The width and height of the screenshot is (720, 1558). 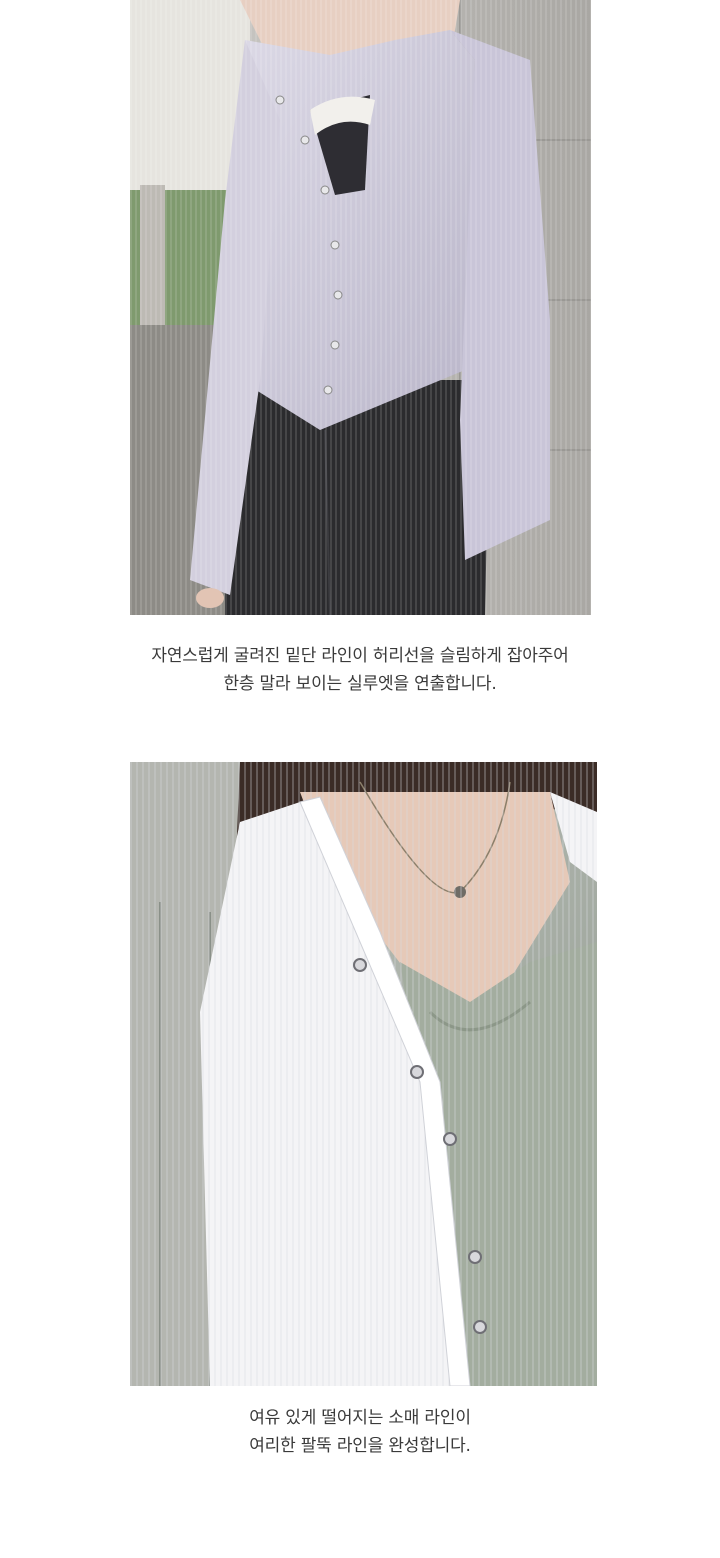 I want to click on caption-sleeve-line: 여유 있게 떨어지는 소매 라인이 여리한 팔뚝 라인을 완성합니다., so click(x=360, y=1432).